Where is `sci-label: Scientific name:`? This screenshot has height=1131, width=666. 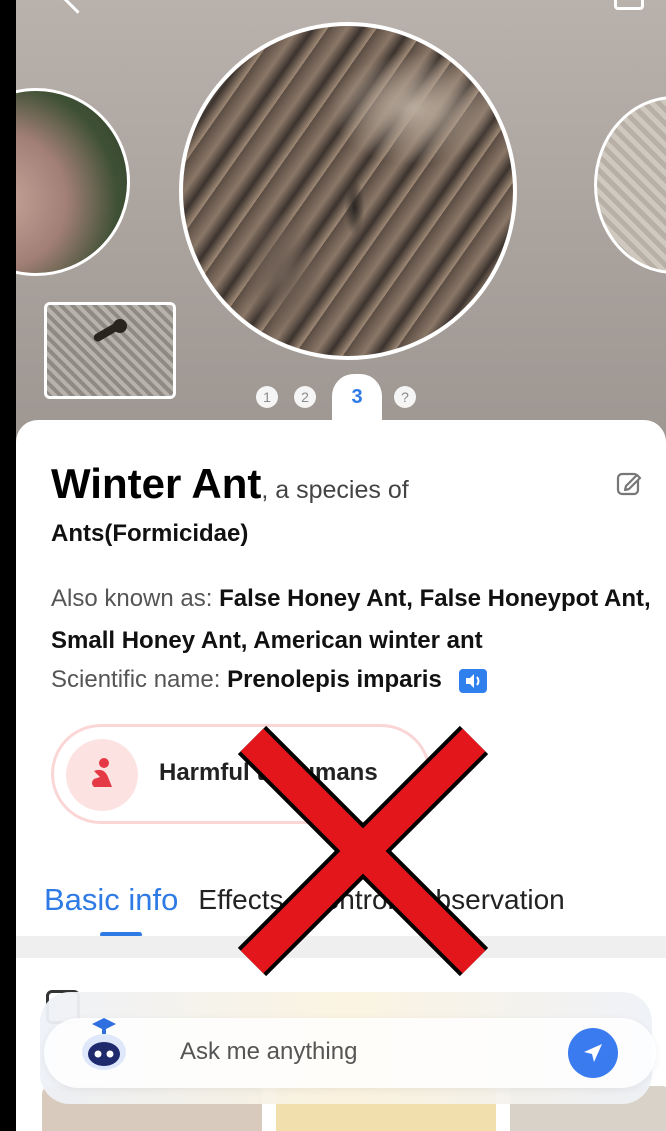 sci-label: Scientific name: is located at coordinates (139, 679).